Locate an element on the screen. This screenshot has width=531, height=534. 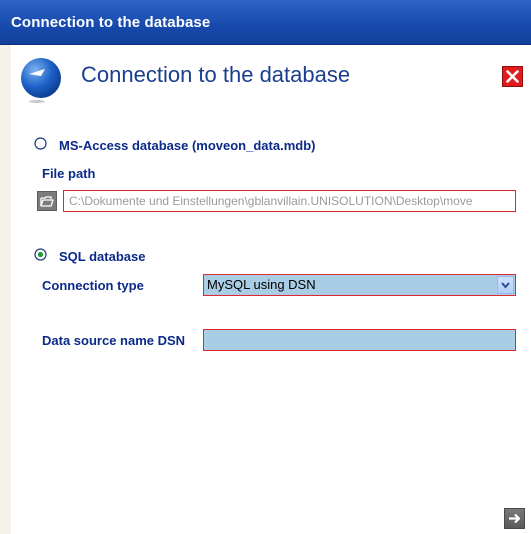
window-title: Connection to the database is located at coordinates (111, 22).